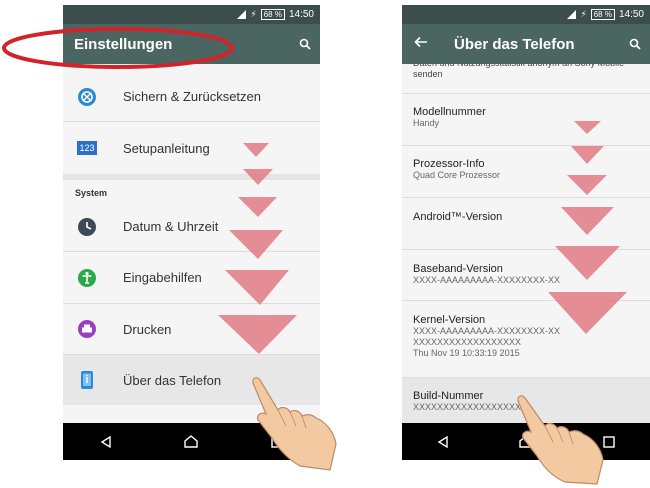 Image resolution: width=650 pixels, height=488 pixels. I want to click on list-item-label: Datum & Uhrzeit, so click(171, 226).